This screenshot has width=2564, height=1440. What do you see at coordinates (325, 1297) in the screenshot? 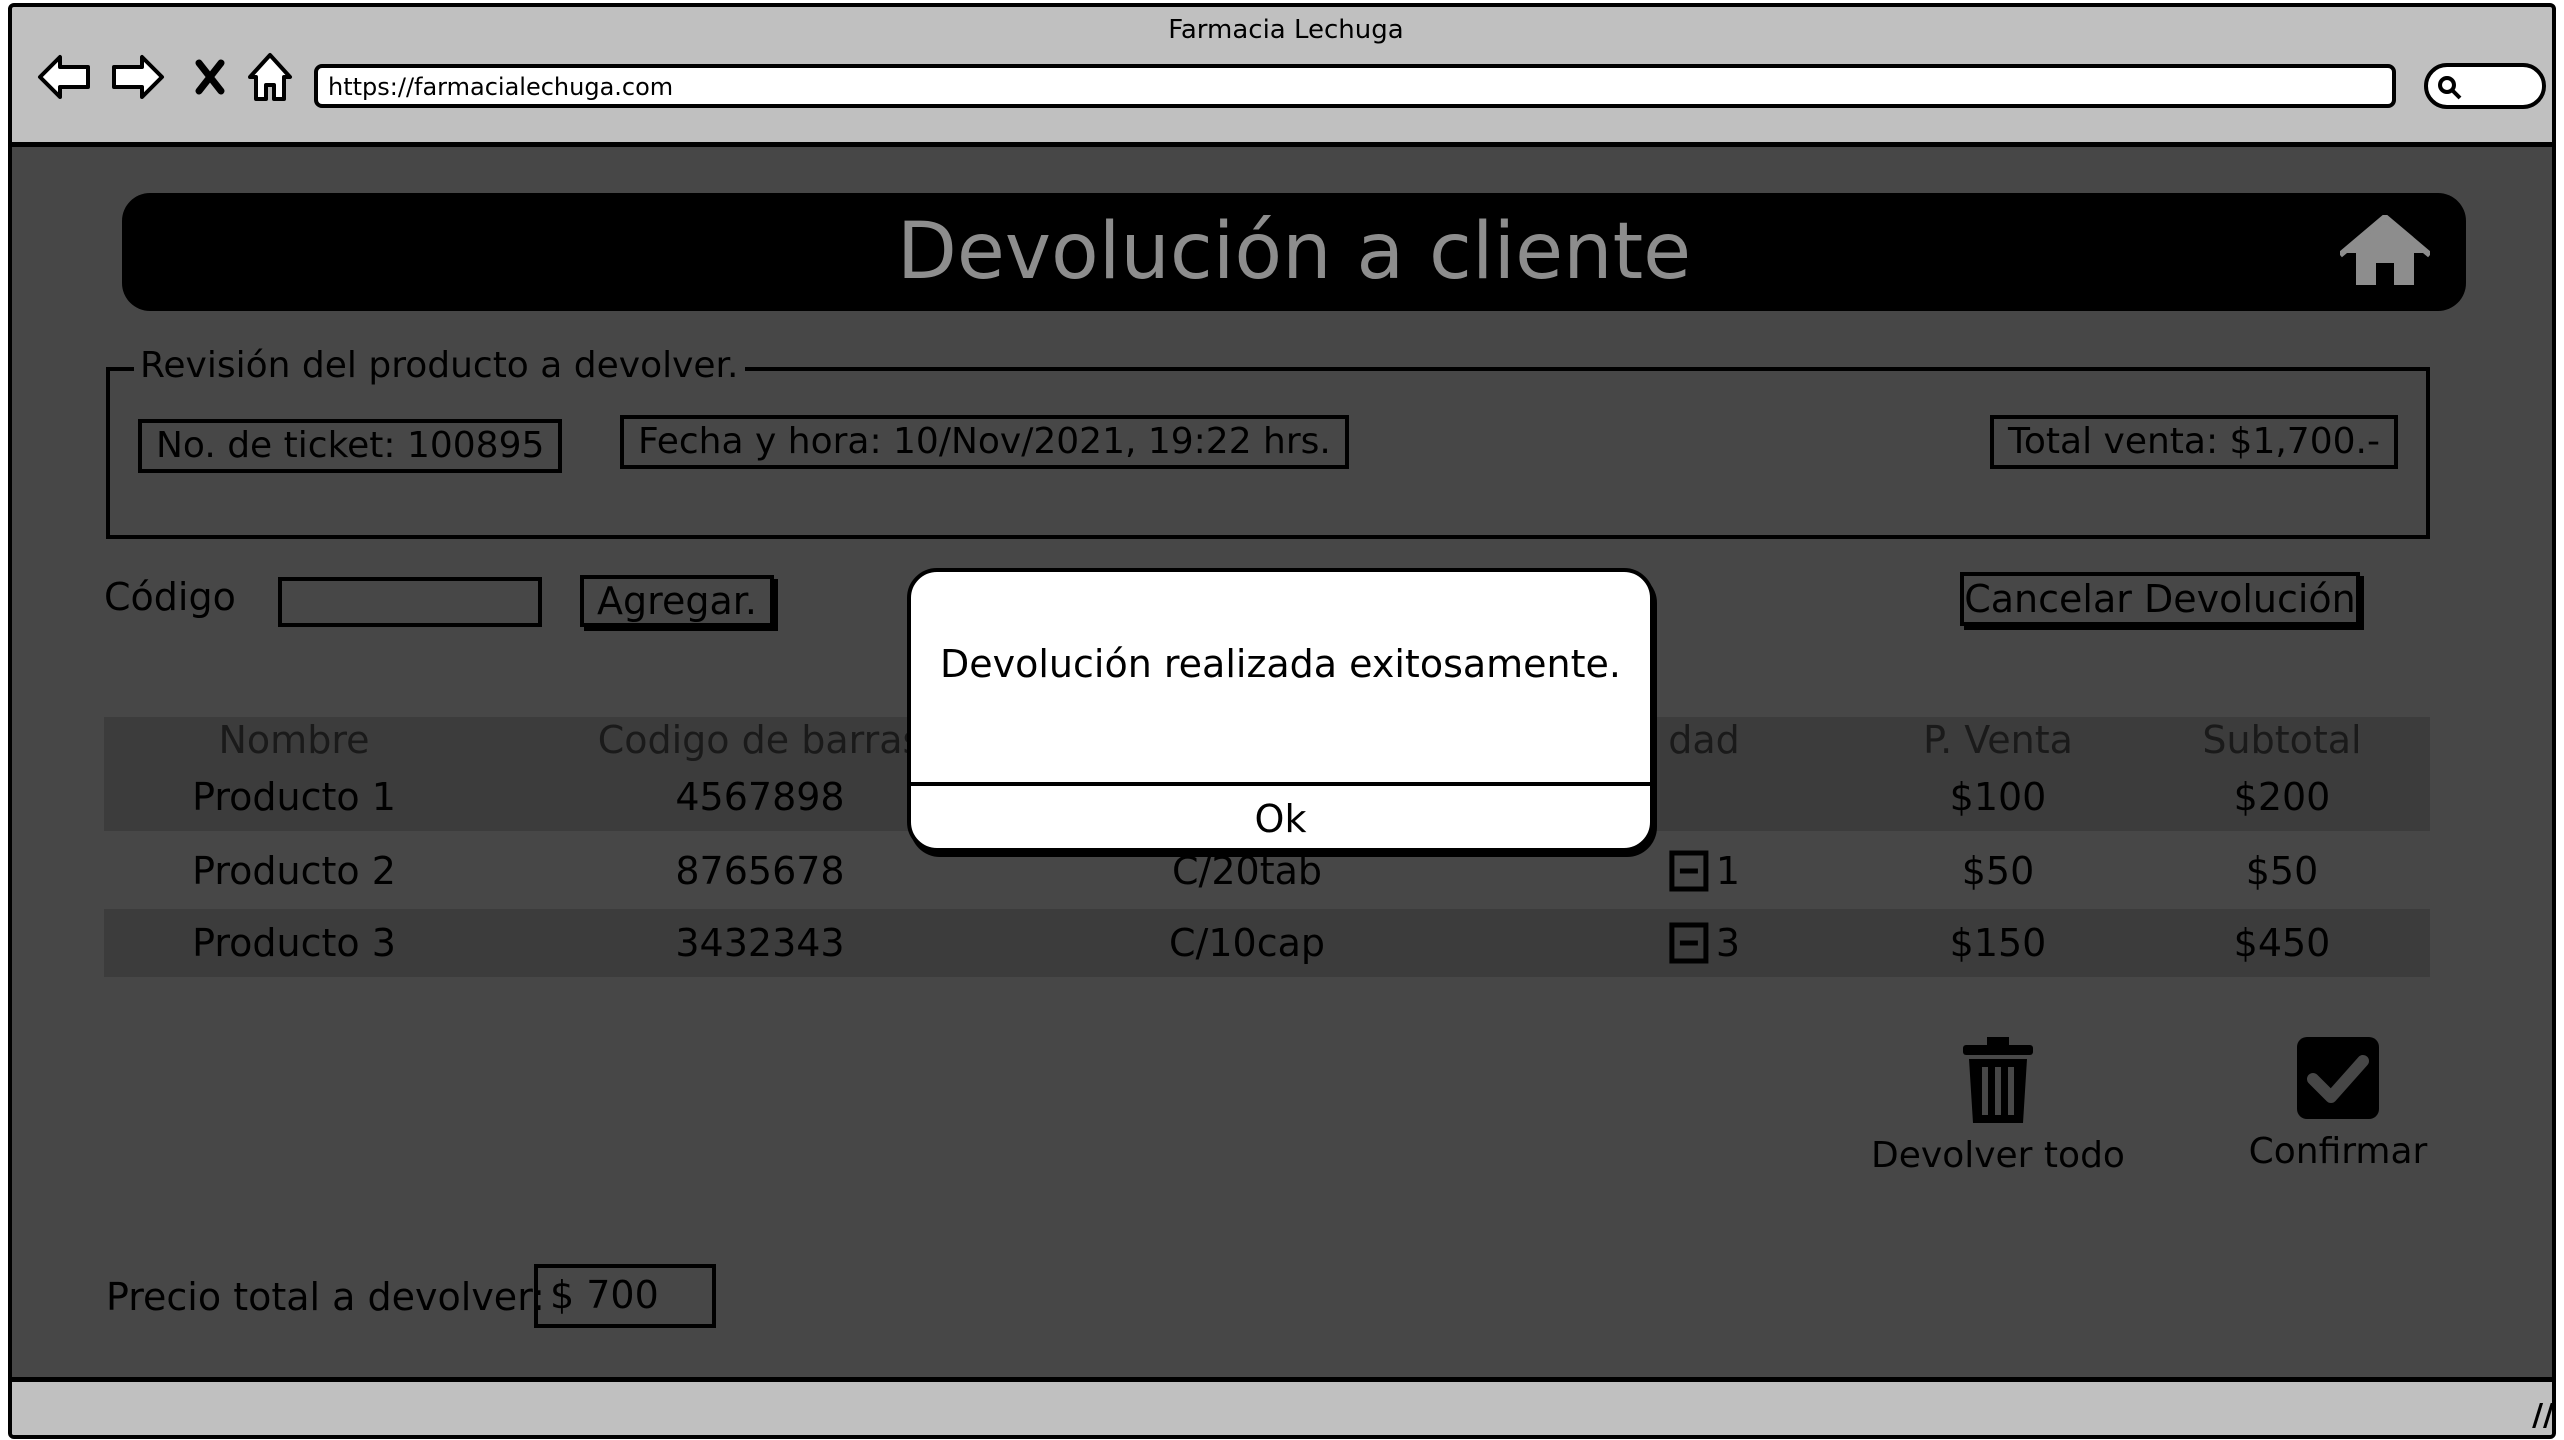
I see `total-return-label: Precio total a devolver:` at bounding box center [325, 1297].